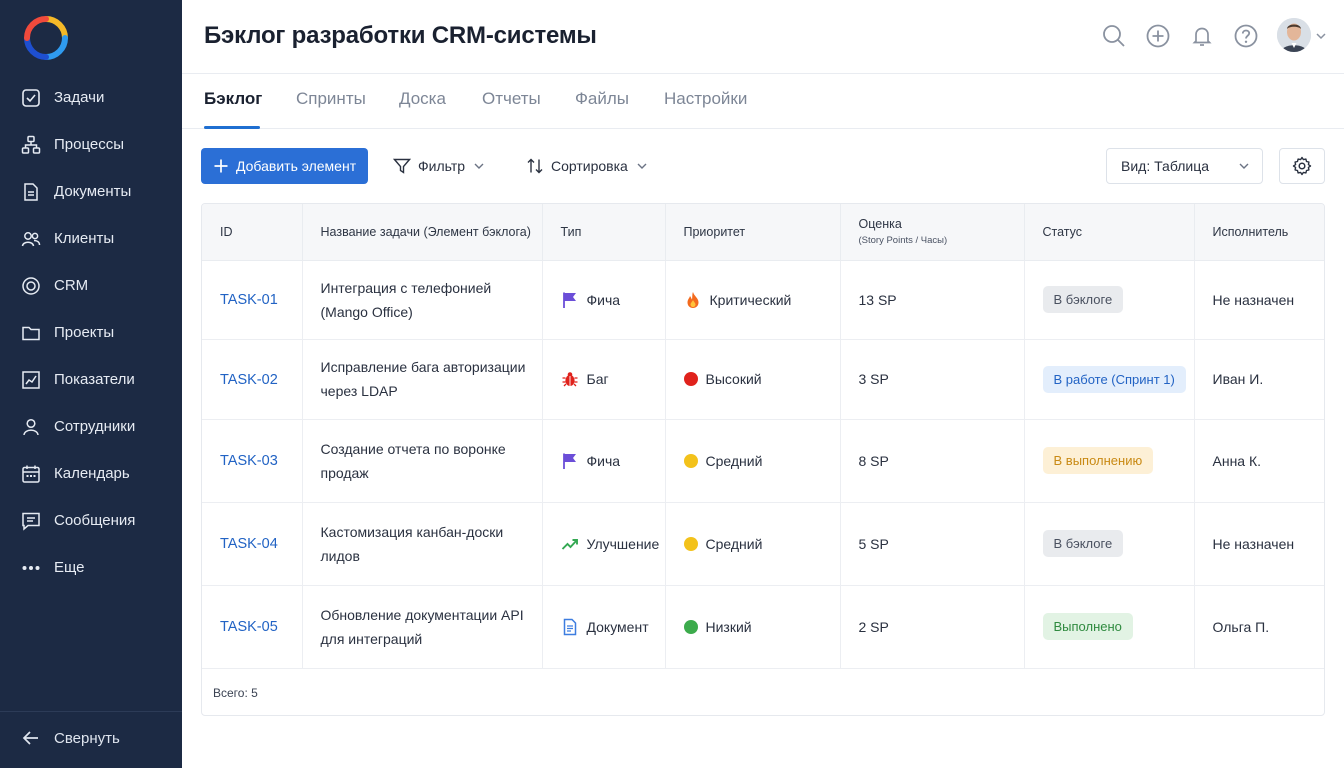  Describe the element at coordinates (412, 531) in the screenshot. I see `task-name-line: Кастомизация канбан-доски` at that location.